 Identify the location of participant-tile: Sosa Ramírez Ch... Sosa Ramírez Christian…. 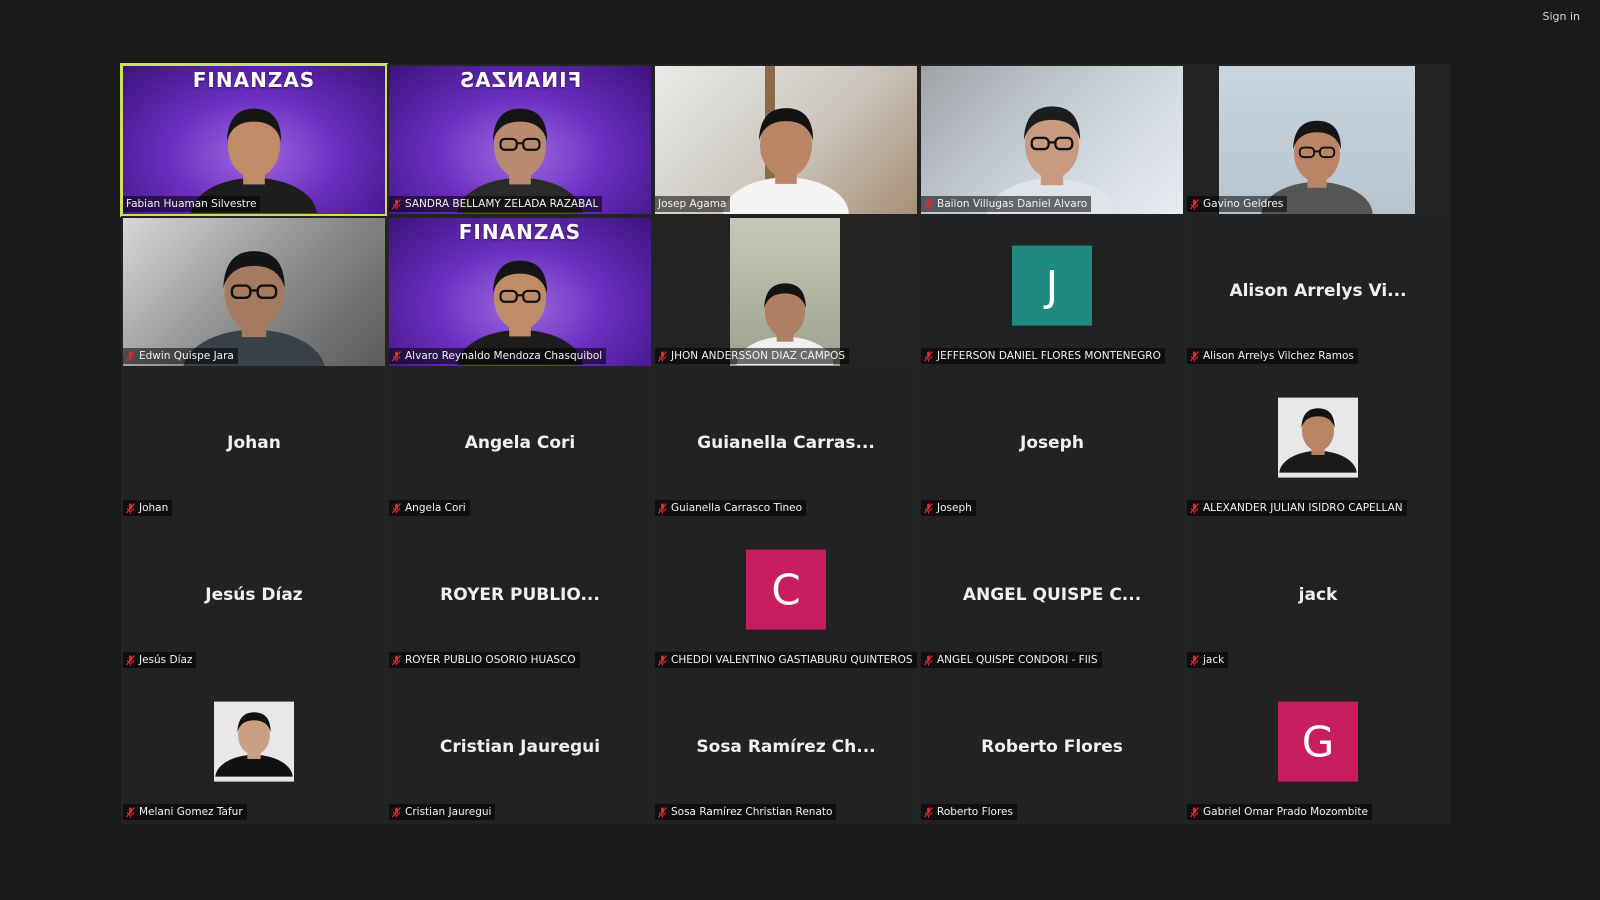
(786, 748).